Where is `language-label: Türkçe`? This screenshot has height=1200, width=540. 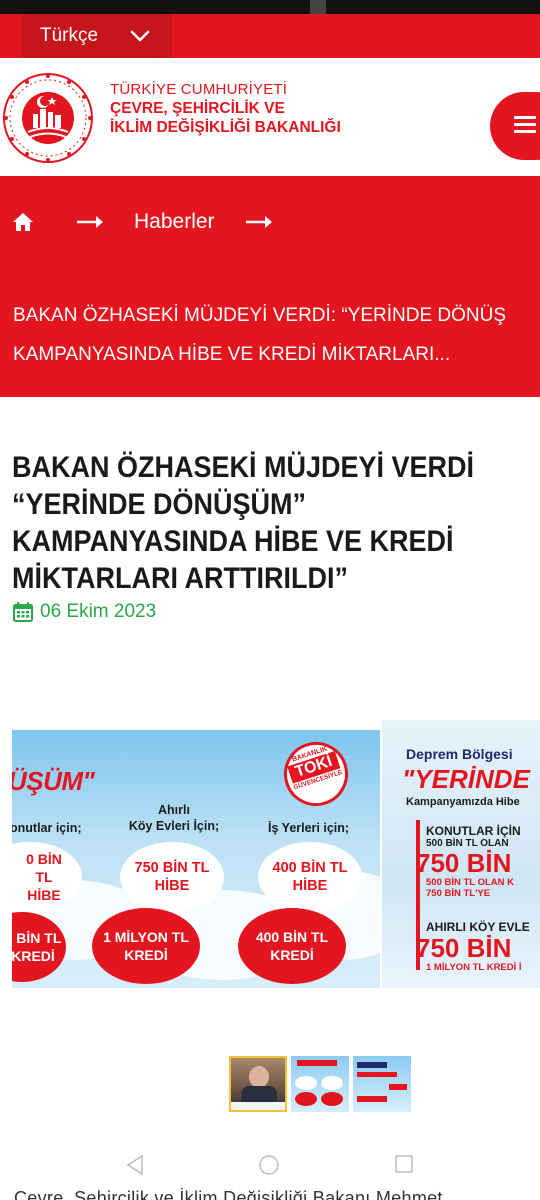 language-label: Türkçe is located at coordinates (69, 35).